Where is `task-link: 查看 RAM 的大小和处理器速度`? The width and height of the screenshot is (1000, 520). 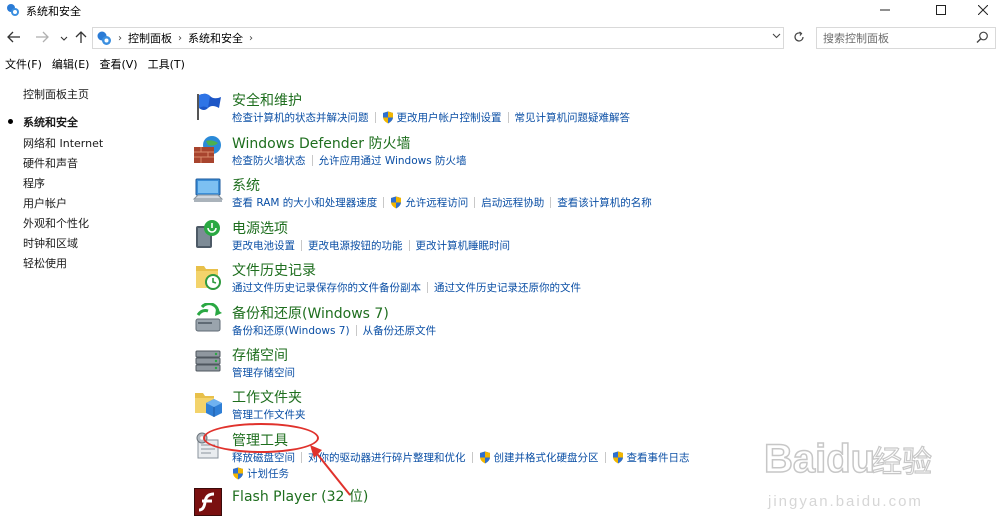
task-link: 查看 RAM 的大小和处理器速度 is located at coordinates (304, 202).